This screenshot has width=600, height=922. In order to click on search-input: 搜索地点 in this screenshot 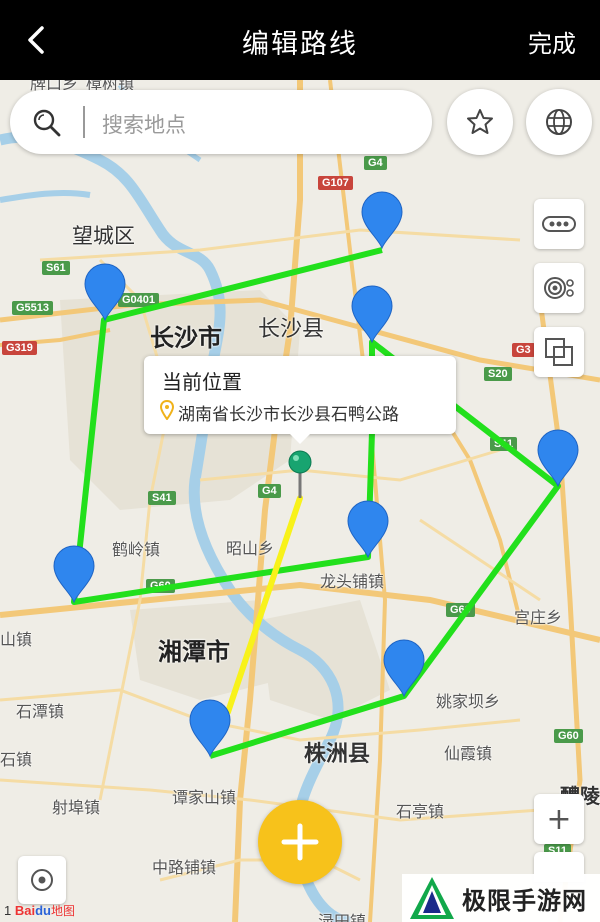, I will do `click(144, 124)`.